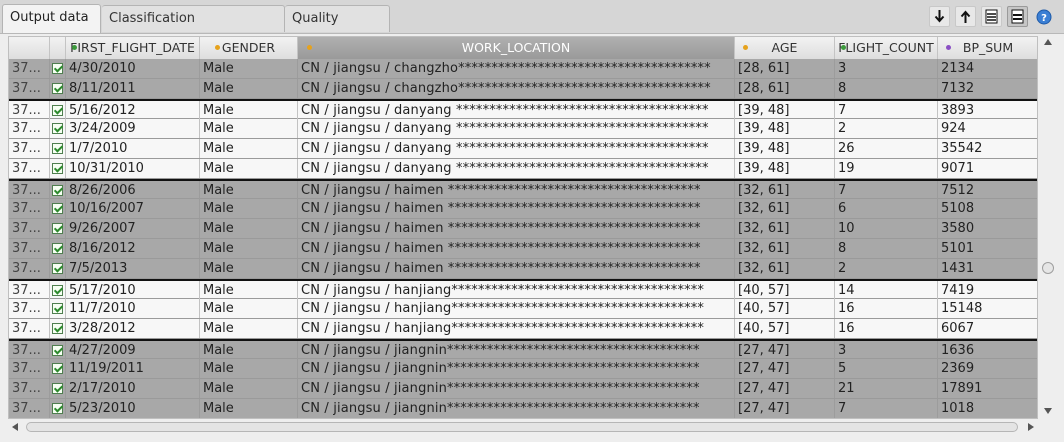  What do you see at coordinates (249, 48) in the screenshot?
I see `column-header-gender: GENDER` at bounding box center [249, 48].